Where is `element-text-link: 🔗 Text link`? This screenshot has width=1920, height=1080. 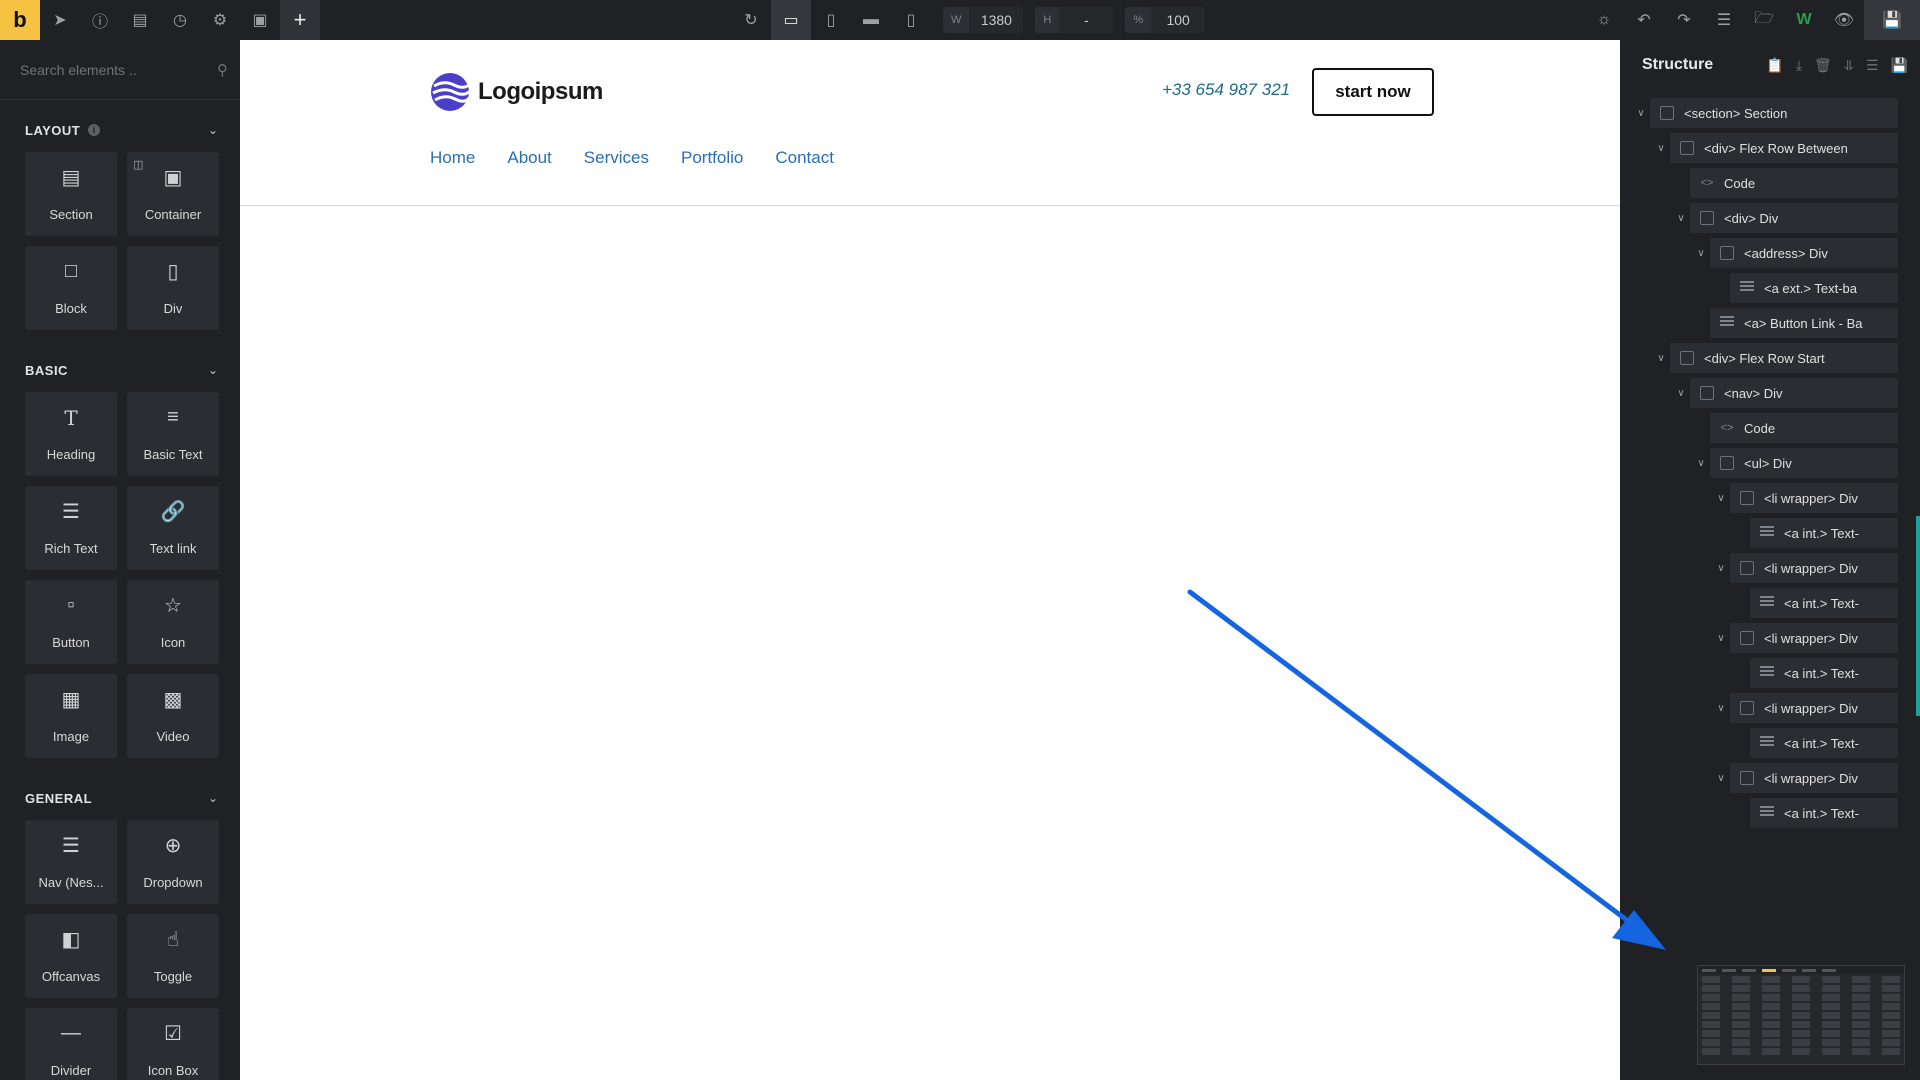 element-text-link: 🔗 Text link is located at coordinates (173, 528).